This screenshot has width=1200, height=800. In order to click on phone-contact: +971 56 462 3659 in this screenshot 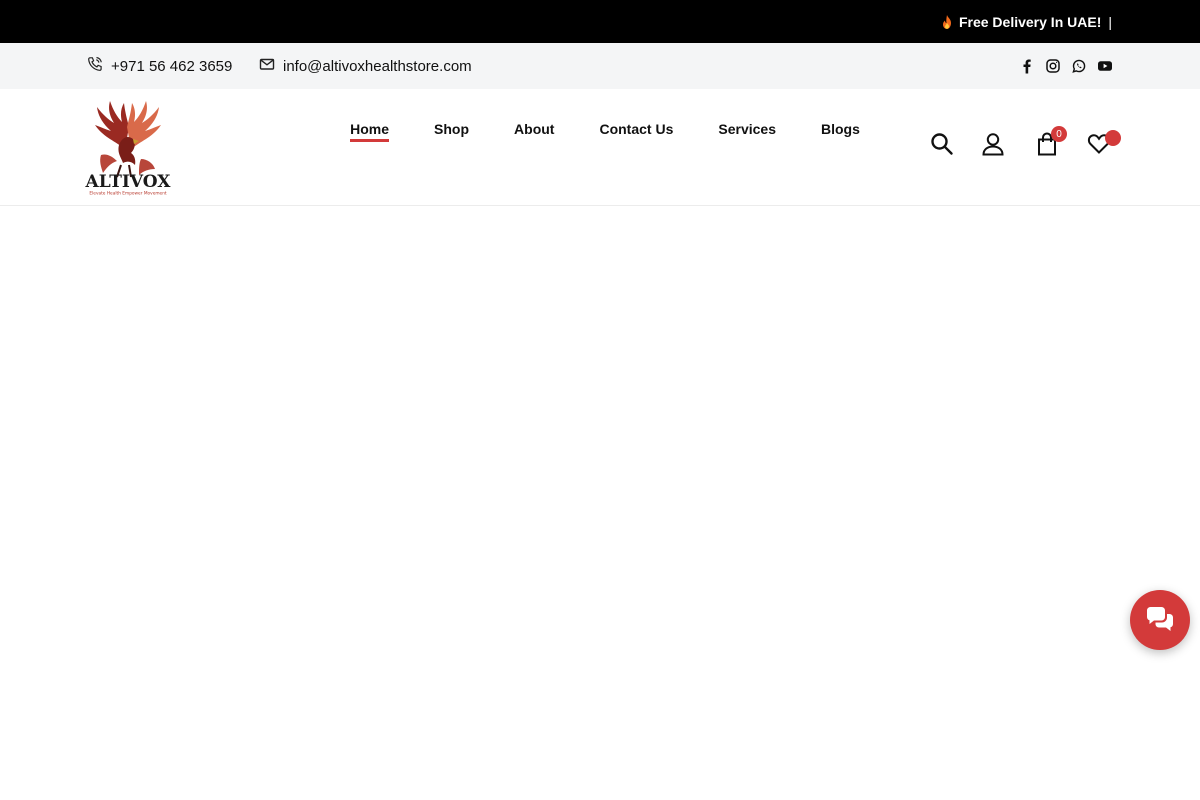, I will do `click(159, 66)`.